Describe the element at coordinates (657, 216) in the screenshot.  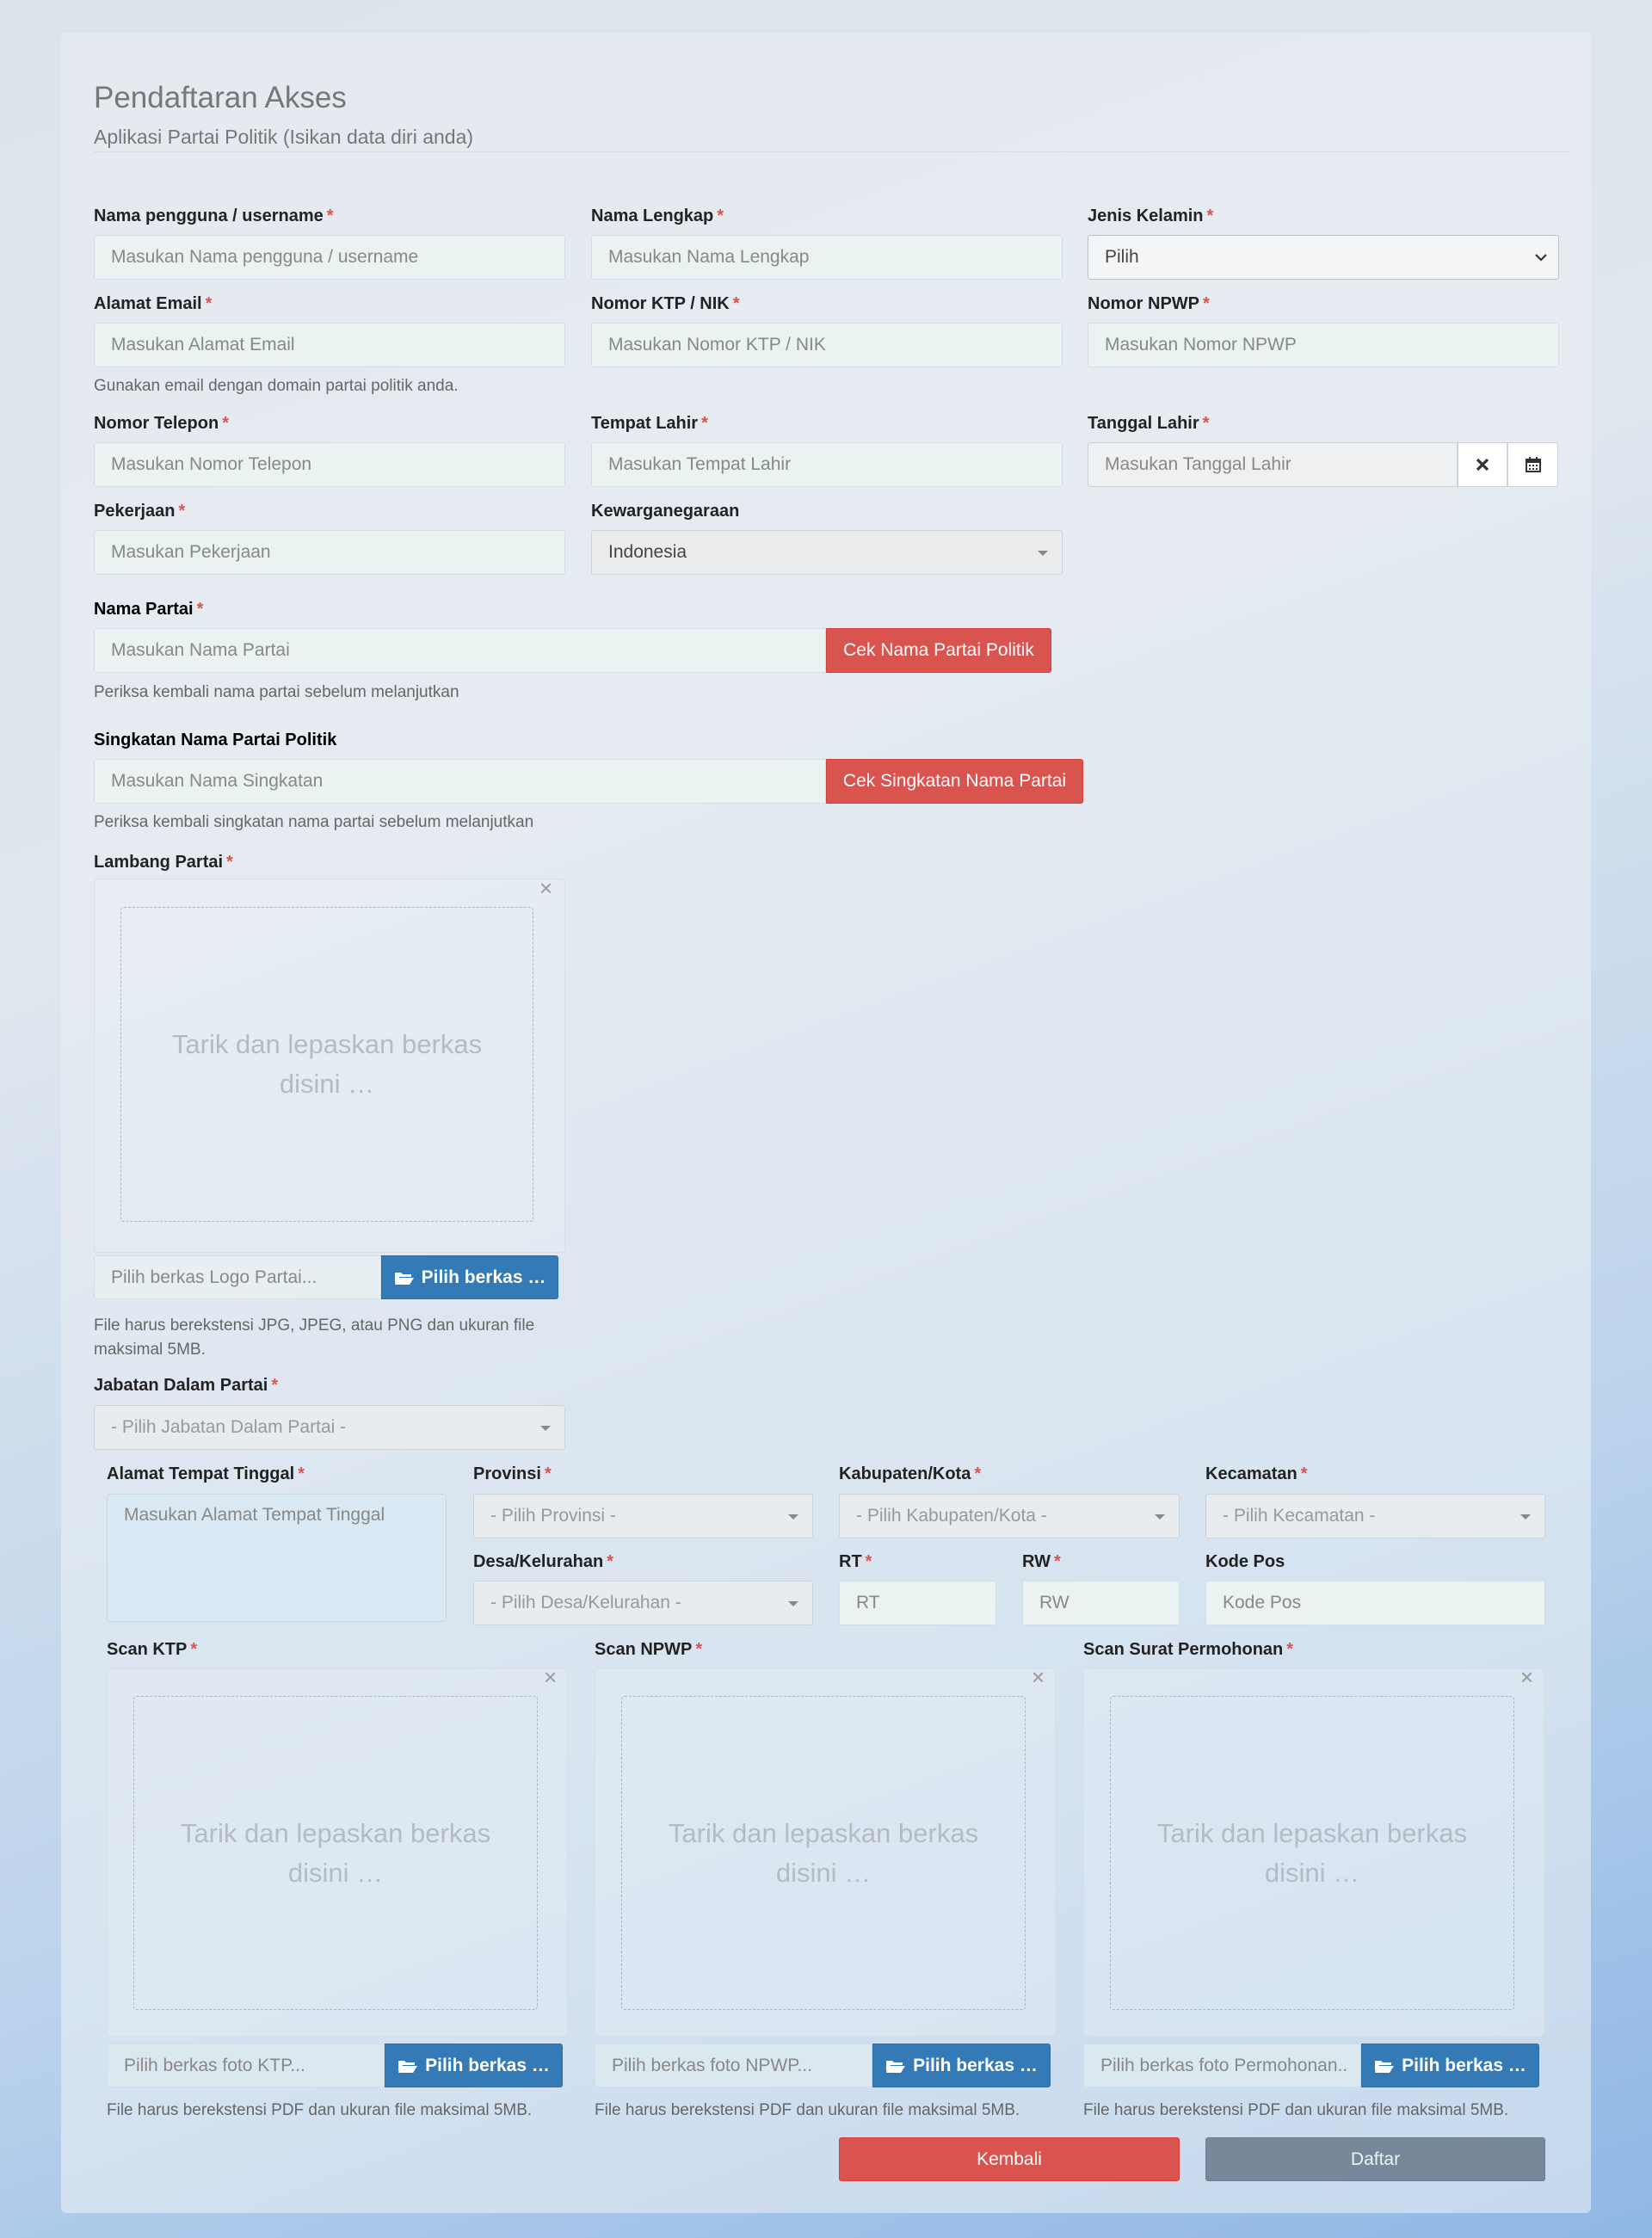
I see `fullname-label: Nama Lengkap *` at that location.